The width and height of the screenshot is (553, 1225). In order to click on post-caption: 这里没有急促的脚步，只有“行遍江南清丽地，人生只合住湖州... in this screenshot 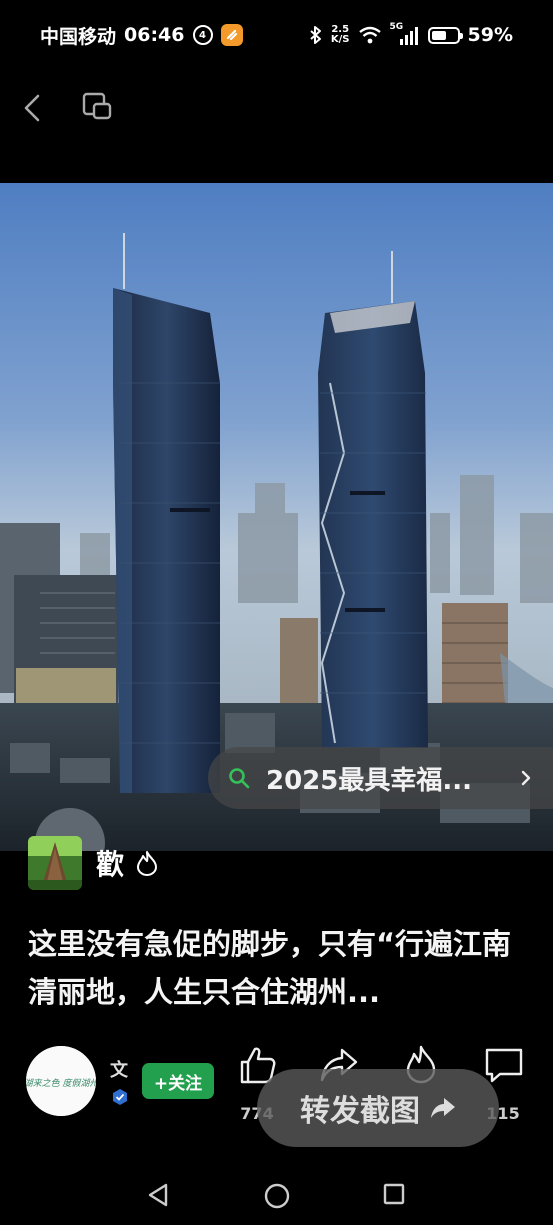, I will do `click(280, 968)`.